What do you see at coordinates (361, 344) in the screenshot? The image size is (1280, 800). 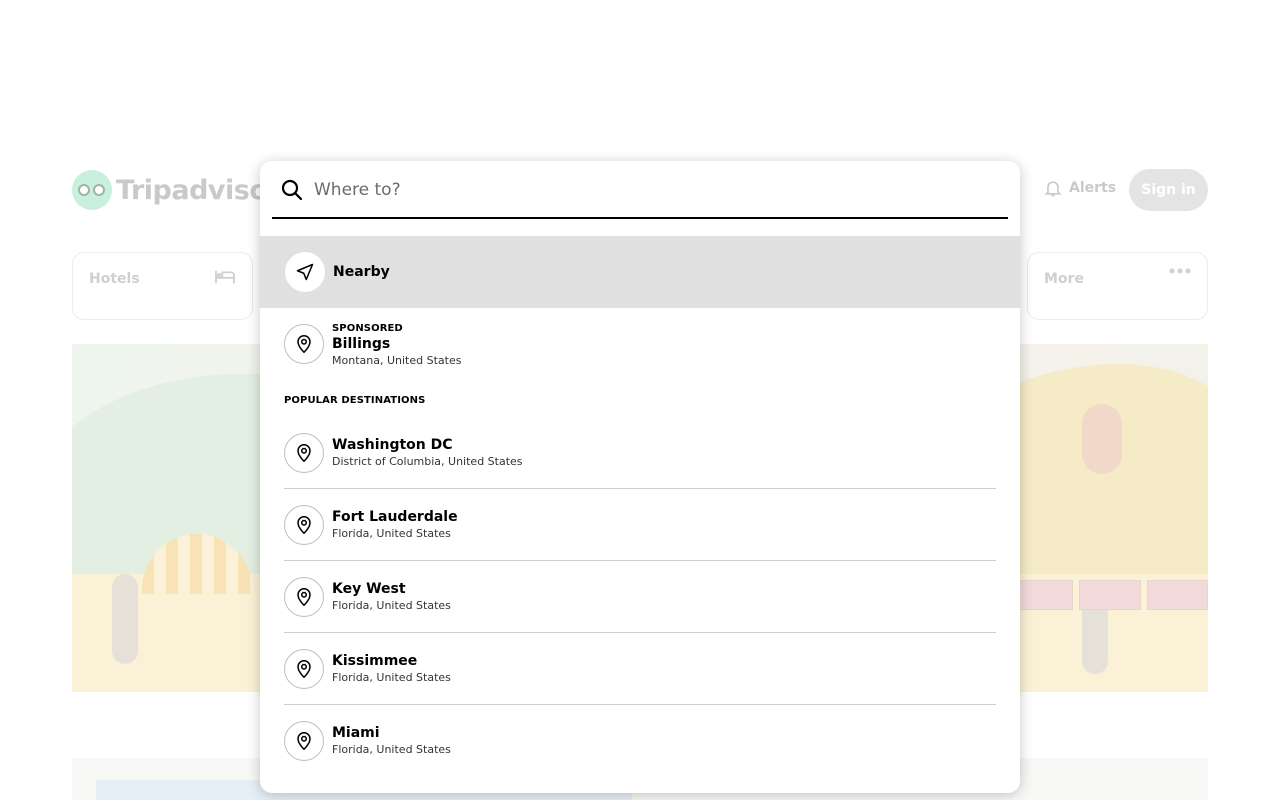 I see `sponsored-name: Billings` at bounding box center [361, 344].